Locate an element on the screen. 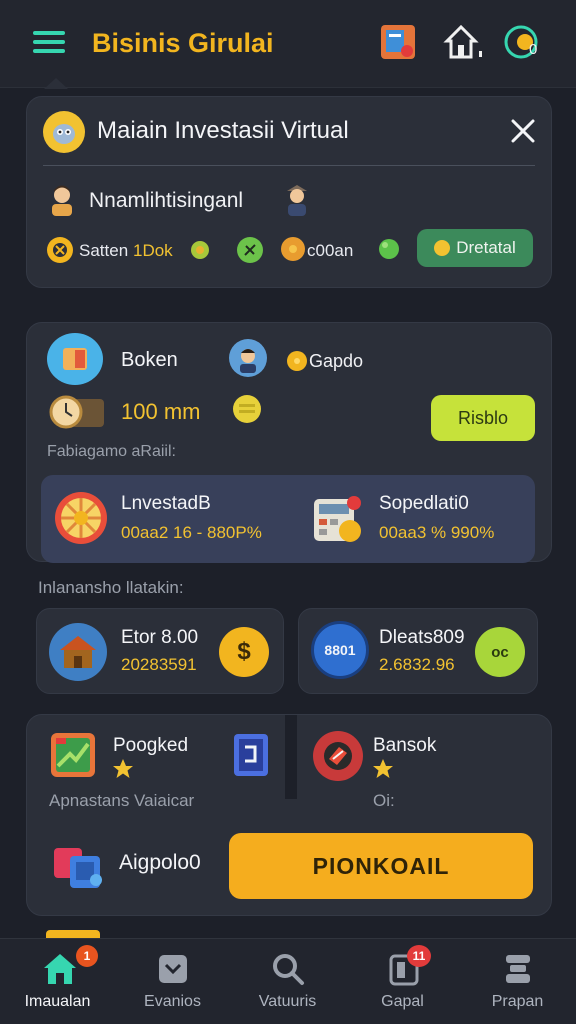 The height and width of the screenshot is (1024, 576). asset-2-name: Dleats809 is located at coordinates (422, 637).